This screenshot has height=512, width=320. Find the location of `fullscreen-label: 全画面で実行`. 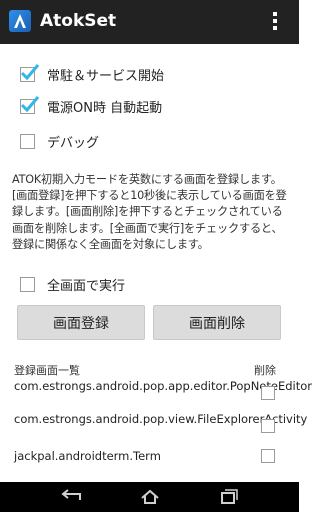

fullscreen-label: 全画面で実行 is located at coordinates (86, 286).